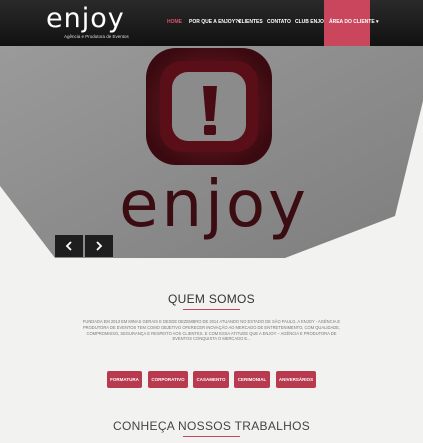 The width and height of the screenshot is (423, 443). I want to click on slider-next-button, so click(99, 246).